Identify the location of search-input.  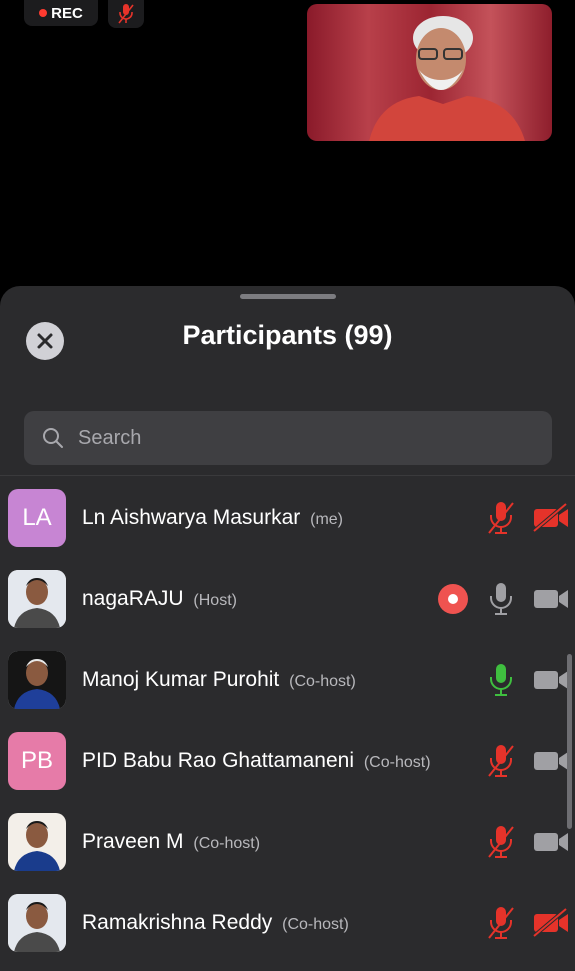
(298, 438).